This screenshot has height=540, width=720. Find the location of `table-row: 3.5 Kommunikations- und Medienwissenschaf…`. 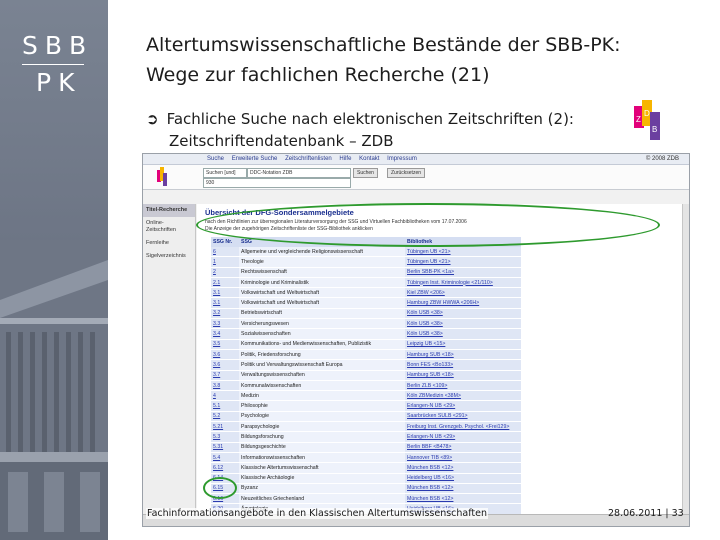

table-row: 3.5 Kommunikations- und Medienwissenschaf… is located at coordinates (366, 344).